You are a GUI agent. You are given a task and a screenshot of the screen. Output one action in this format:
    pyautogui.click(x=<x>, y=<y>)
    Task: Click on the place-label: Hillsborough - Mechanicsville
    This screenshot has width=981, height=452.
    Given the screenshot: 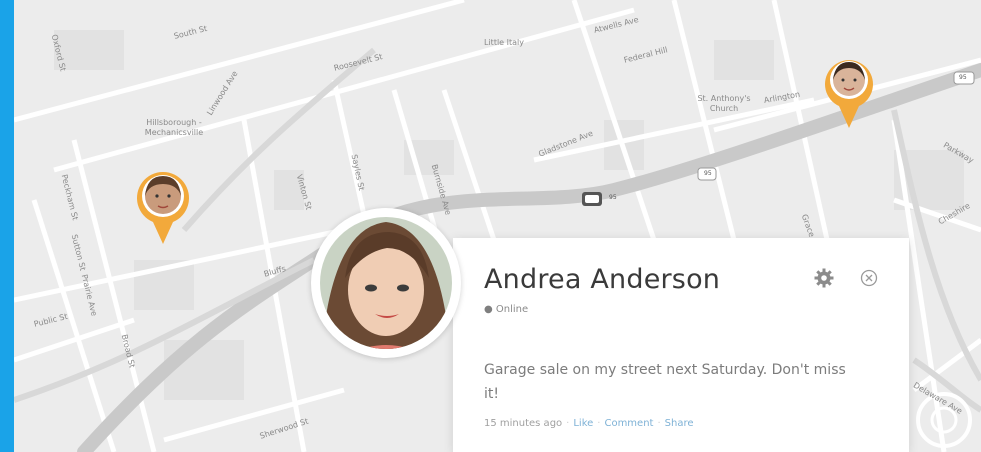 What is the action you would take?
    pyautogui.click(x=174, y=127)
    